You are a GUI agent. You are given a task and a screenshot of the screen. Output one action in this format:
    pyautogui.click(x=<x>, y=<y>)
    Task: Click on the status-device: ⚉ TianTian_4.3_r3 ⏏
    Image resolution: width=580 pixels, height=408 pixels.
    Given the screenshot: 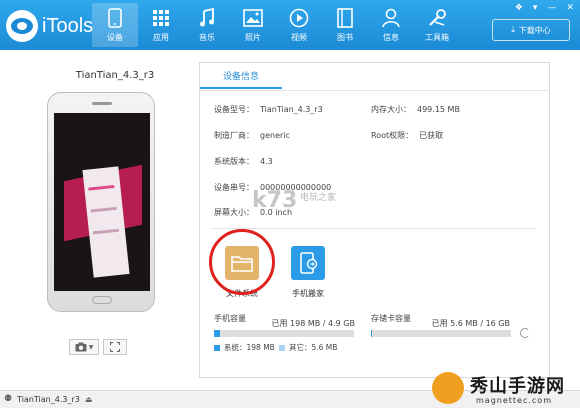 What is the action you would take?
    pyautogui.click(x=48, y=399)
    